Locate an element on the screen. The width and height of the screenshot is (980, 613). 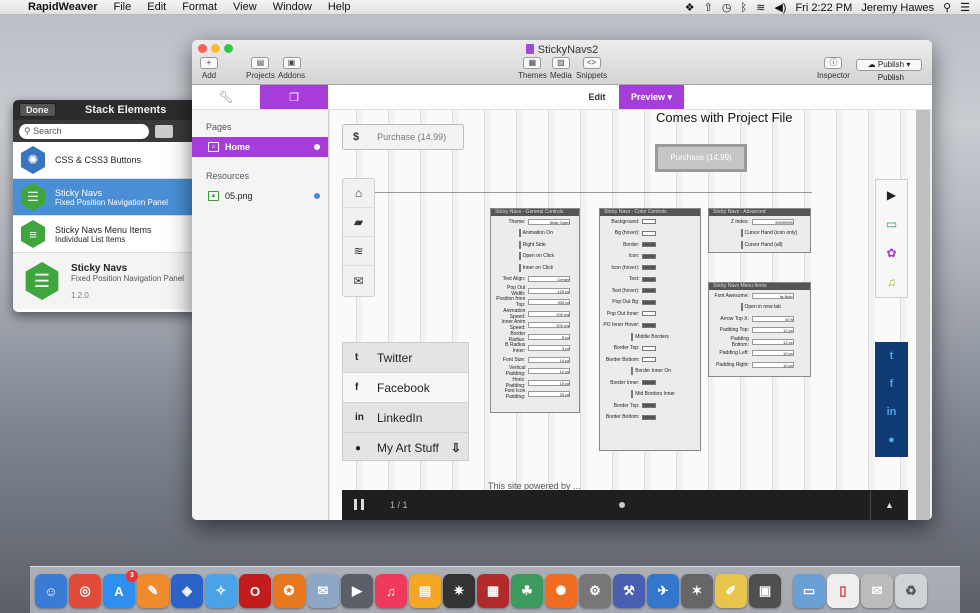
menu-file: File is located at coordinates (123, 7).